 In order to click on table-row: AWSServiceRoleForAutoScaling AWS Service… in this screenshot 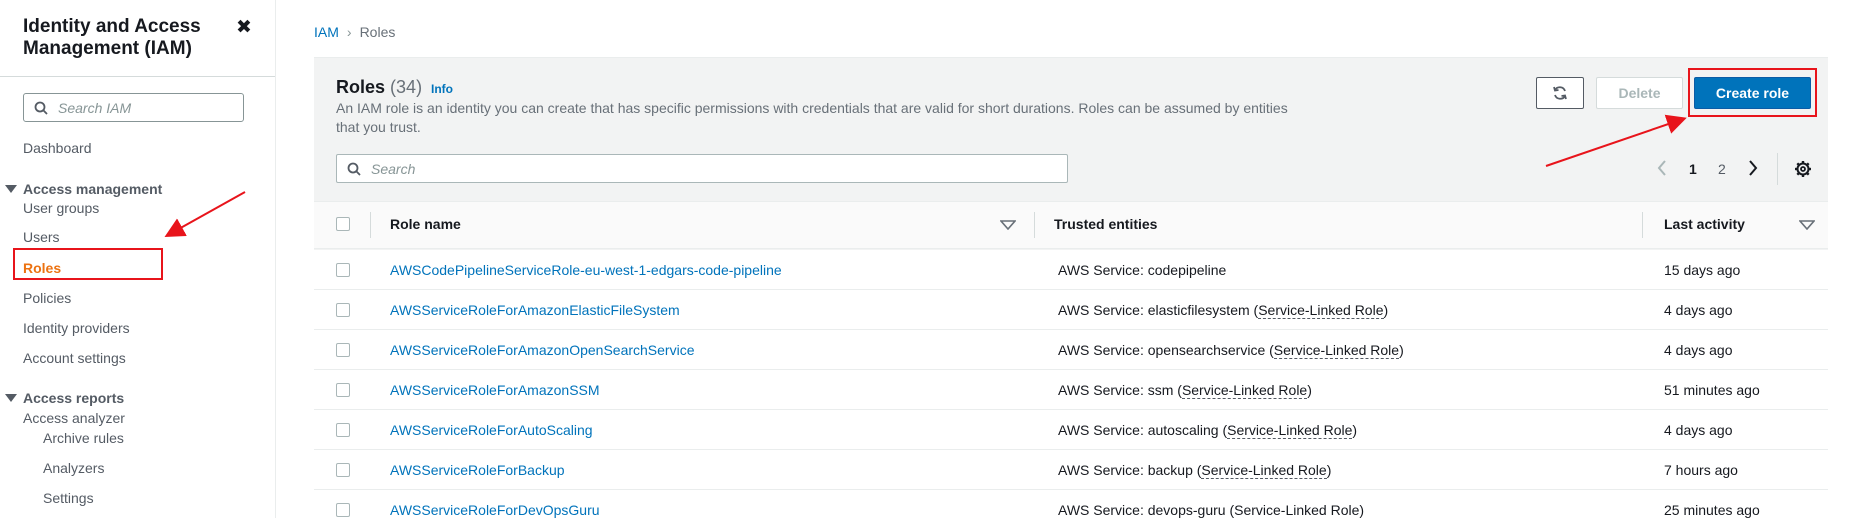, I will do `click(1071, 430)`.